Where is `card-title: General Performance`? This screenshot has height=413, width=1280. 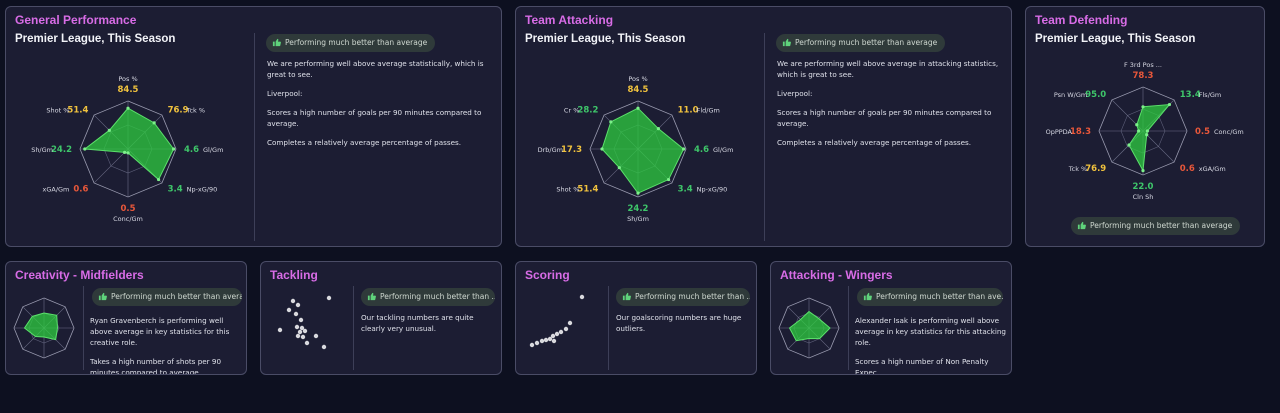
card-title: General Performance is located at coordinates (76, 20).